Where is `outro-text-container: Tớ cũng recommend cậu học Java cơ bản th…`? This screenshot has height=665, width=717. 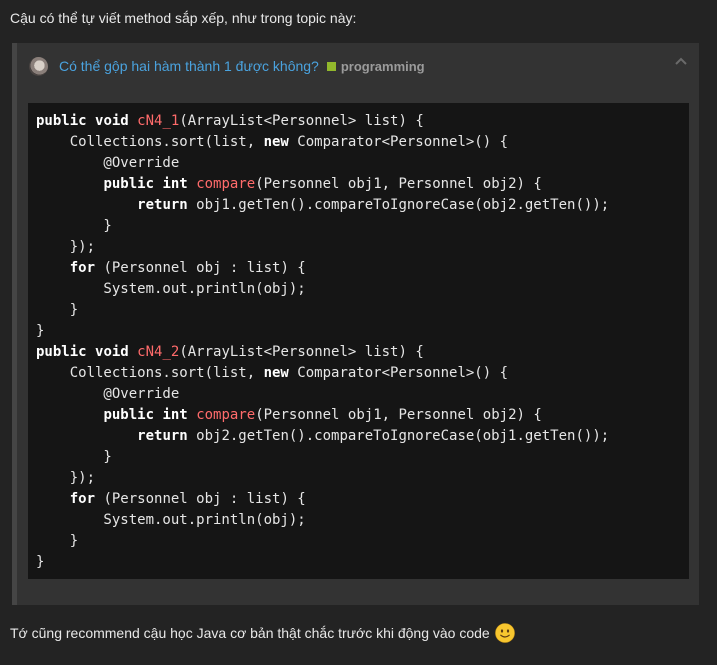 outro-text-container: Tớ cũng recommend cậu học Java cơ bản th… is located at coordinates (262, 633).